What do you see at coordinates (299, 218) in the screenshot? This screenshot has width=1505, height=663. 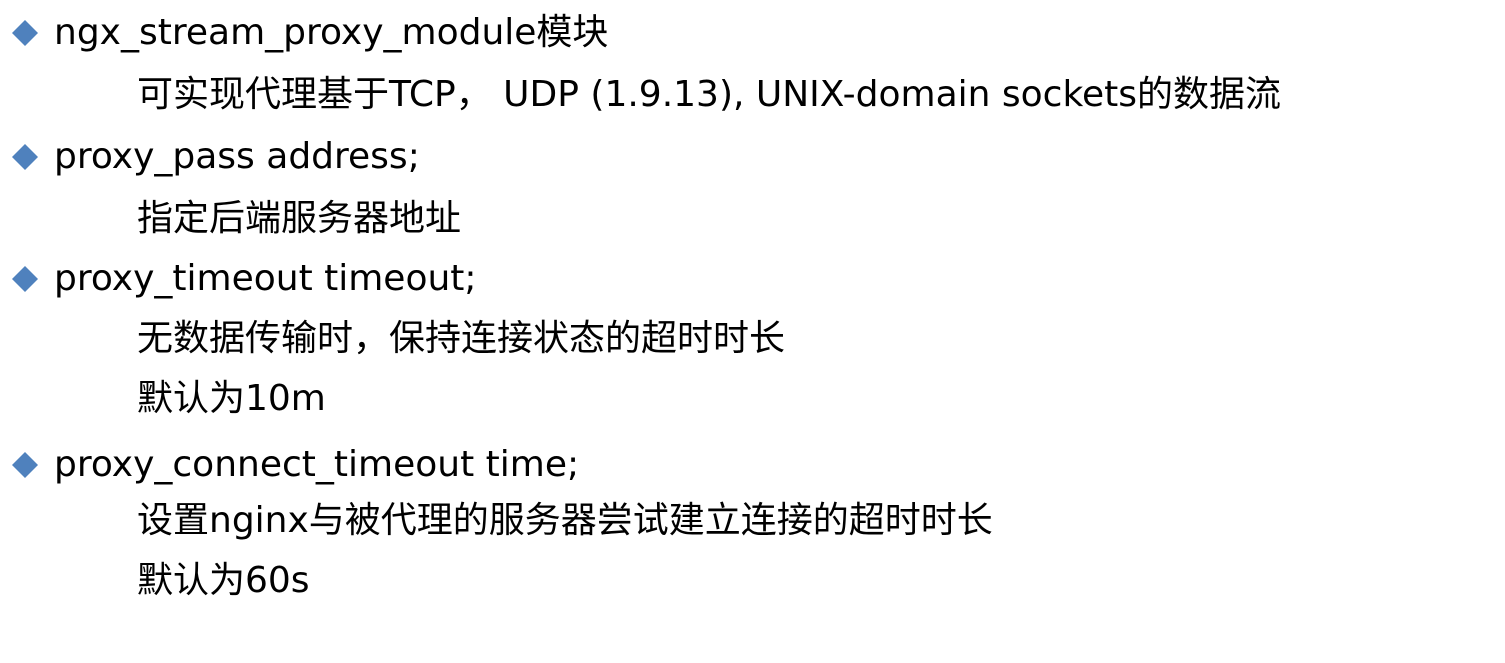 I see `bullet-description: 指定后端服务器地址` at bounding box center [299, 218].